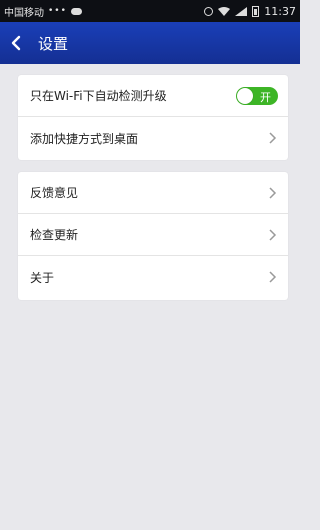 This screenshot has height=530, width=320. Describe the element at coordinates (256, 11) in the screenshot. I see `battery-icon` at that location.